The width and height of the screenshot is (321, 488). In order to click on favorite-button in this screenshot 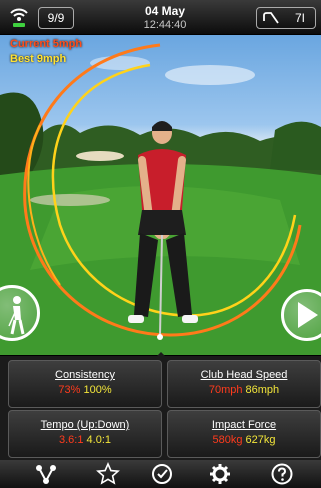, I will do `click(108, 474)`.